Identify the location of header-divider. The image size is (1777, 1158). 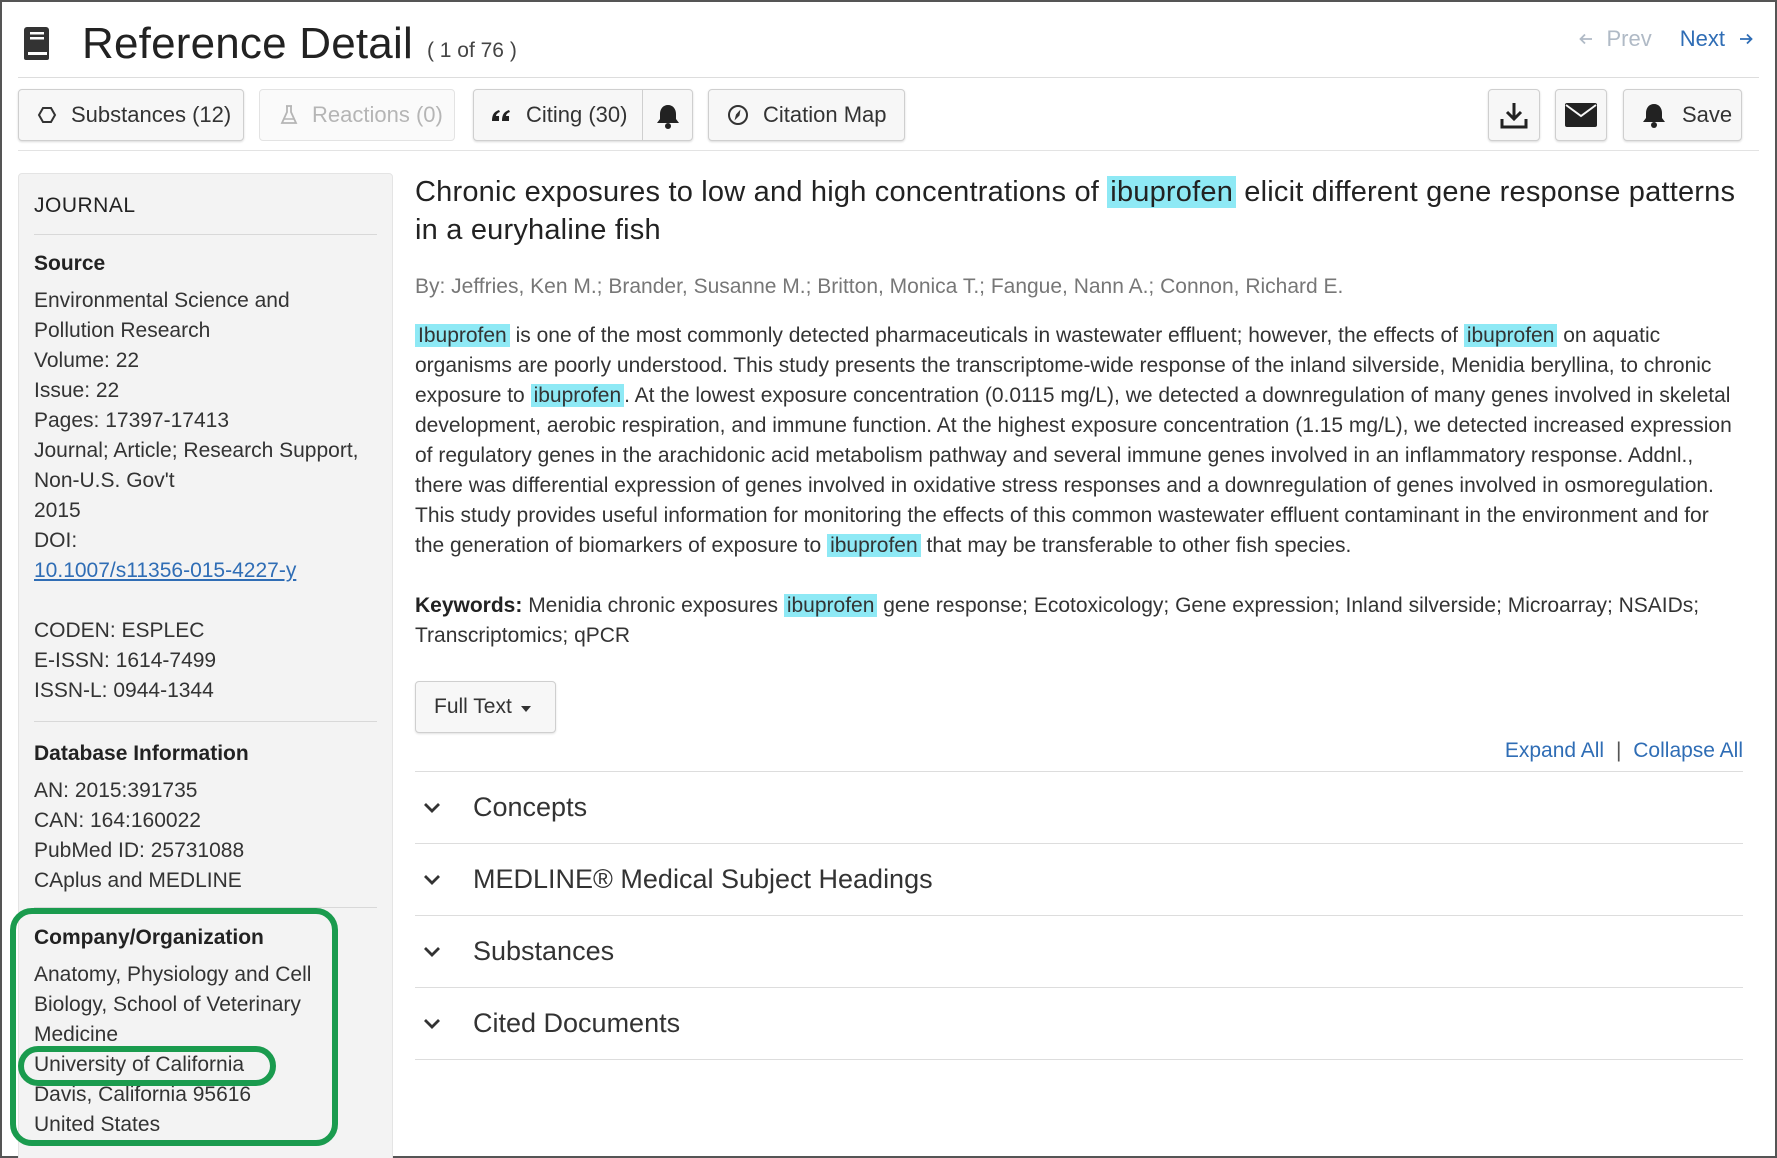
(888, 77).